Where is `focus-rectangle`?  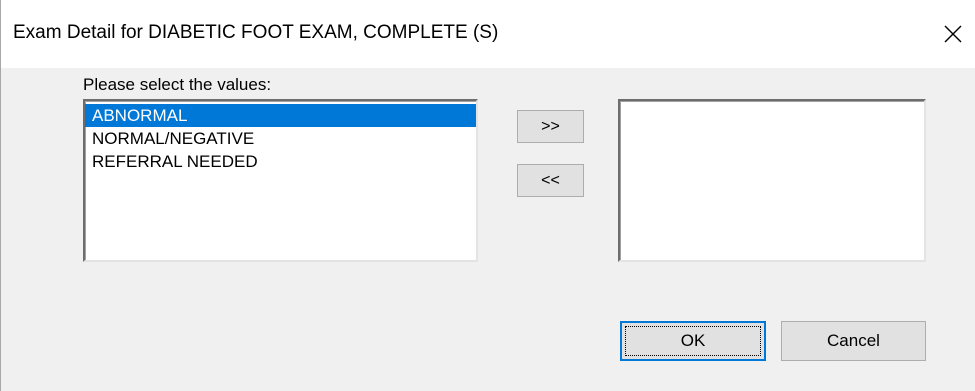
focus-rectangle is located at coordinates (693, 341).